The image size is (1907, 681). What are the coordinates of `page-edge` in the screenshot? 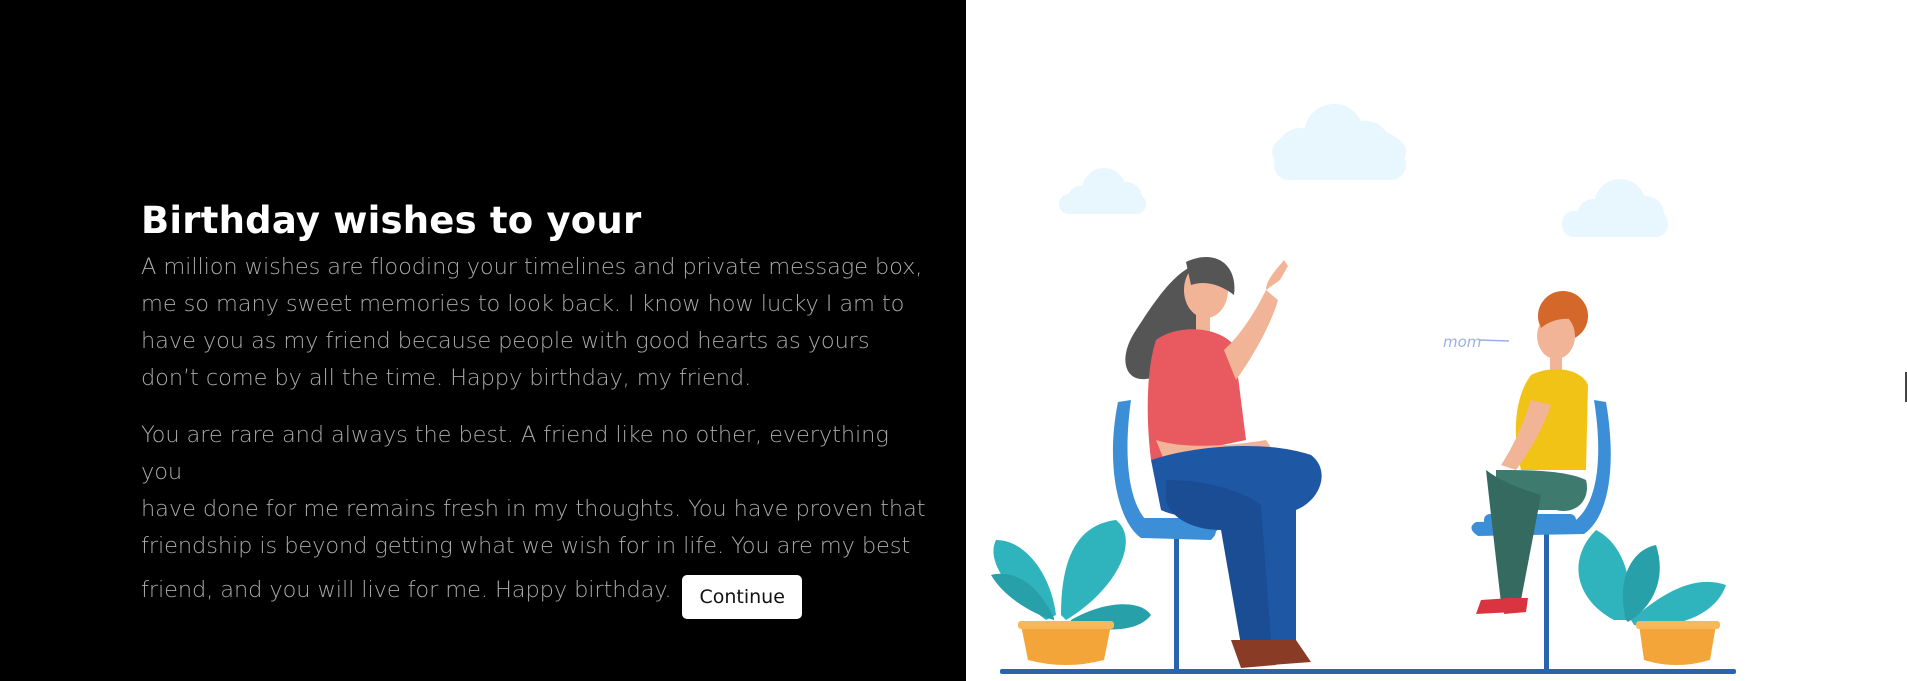 It's located at (1834, 340).